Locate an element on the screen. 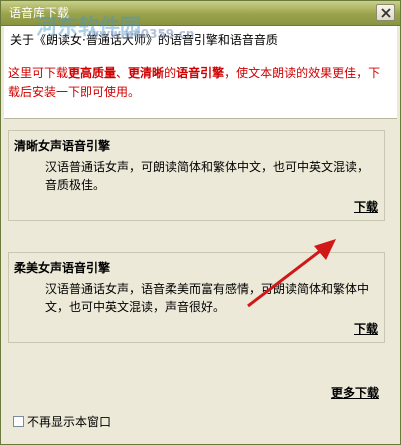  dont-show-again-option: 不再显示本窗口 is located at coordinates (62, 421).